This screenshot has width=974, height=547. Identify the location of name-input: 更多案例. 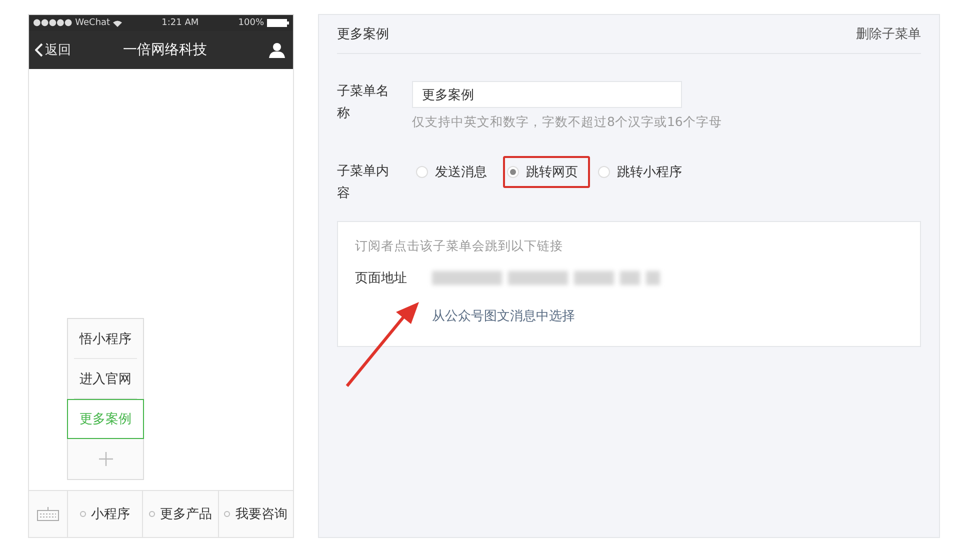
(547, 94).